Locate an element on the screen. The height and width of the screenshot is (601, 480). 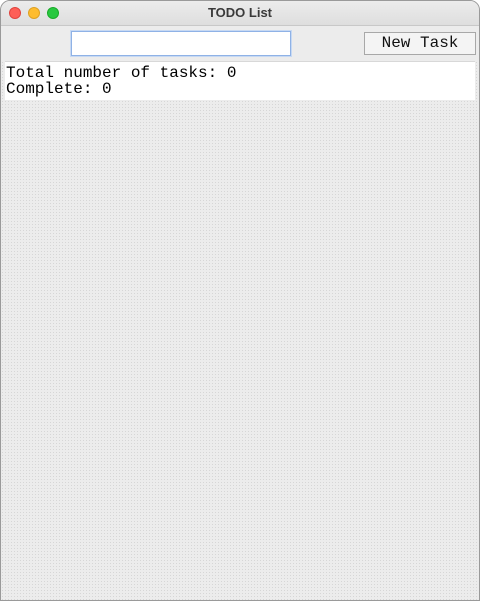
toolbar: New Task is located at coordinates (240, 43).